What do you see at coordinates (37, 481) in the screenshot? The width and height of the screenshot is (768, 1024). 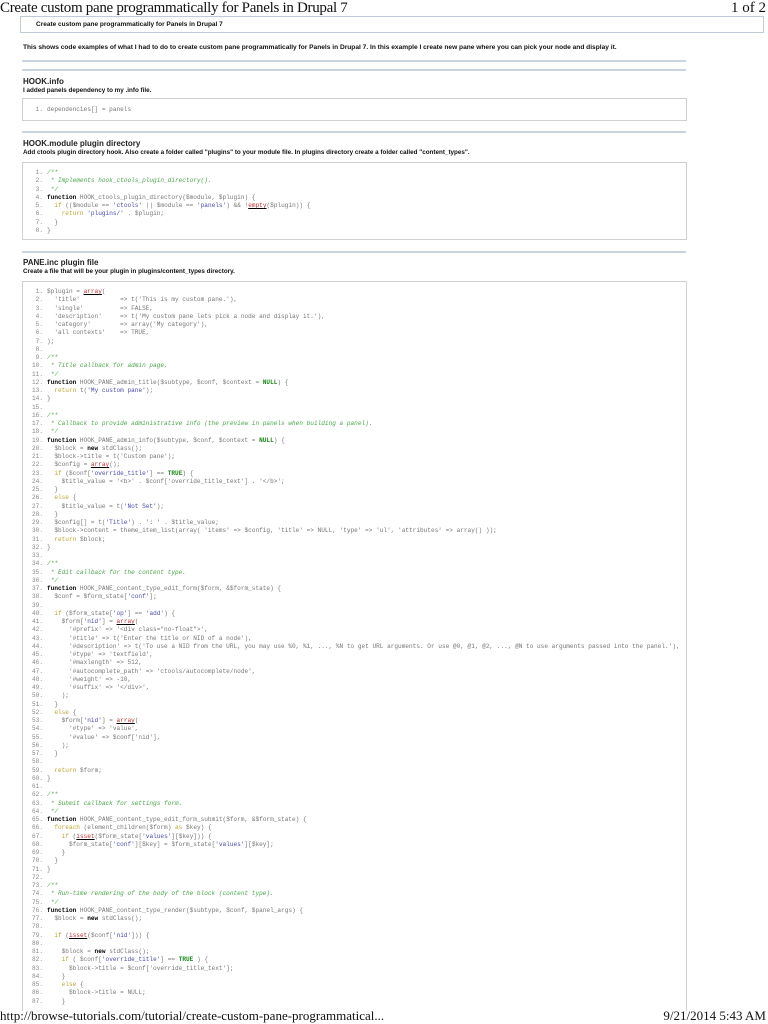 I see `line-number: 24.` at bounding box center [37, 481].